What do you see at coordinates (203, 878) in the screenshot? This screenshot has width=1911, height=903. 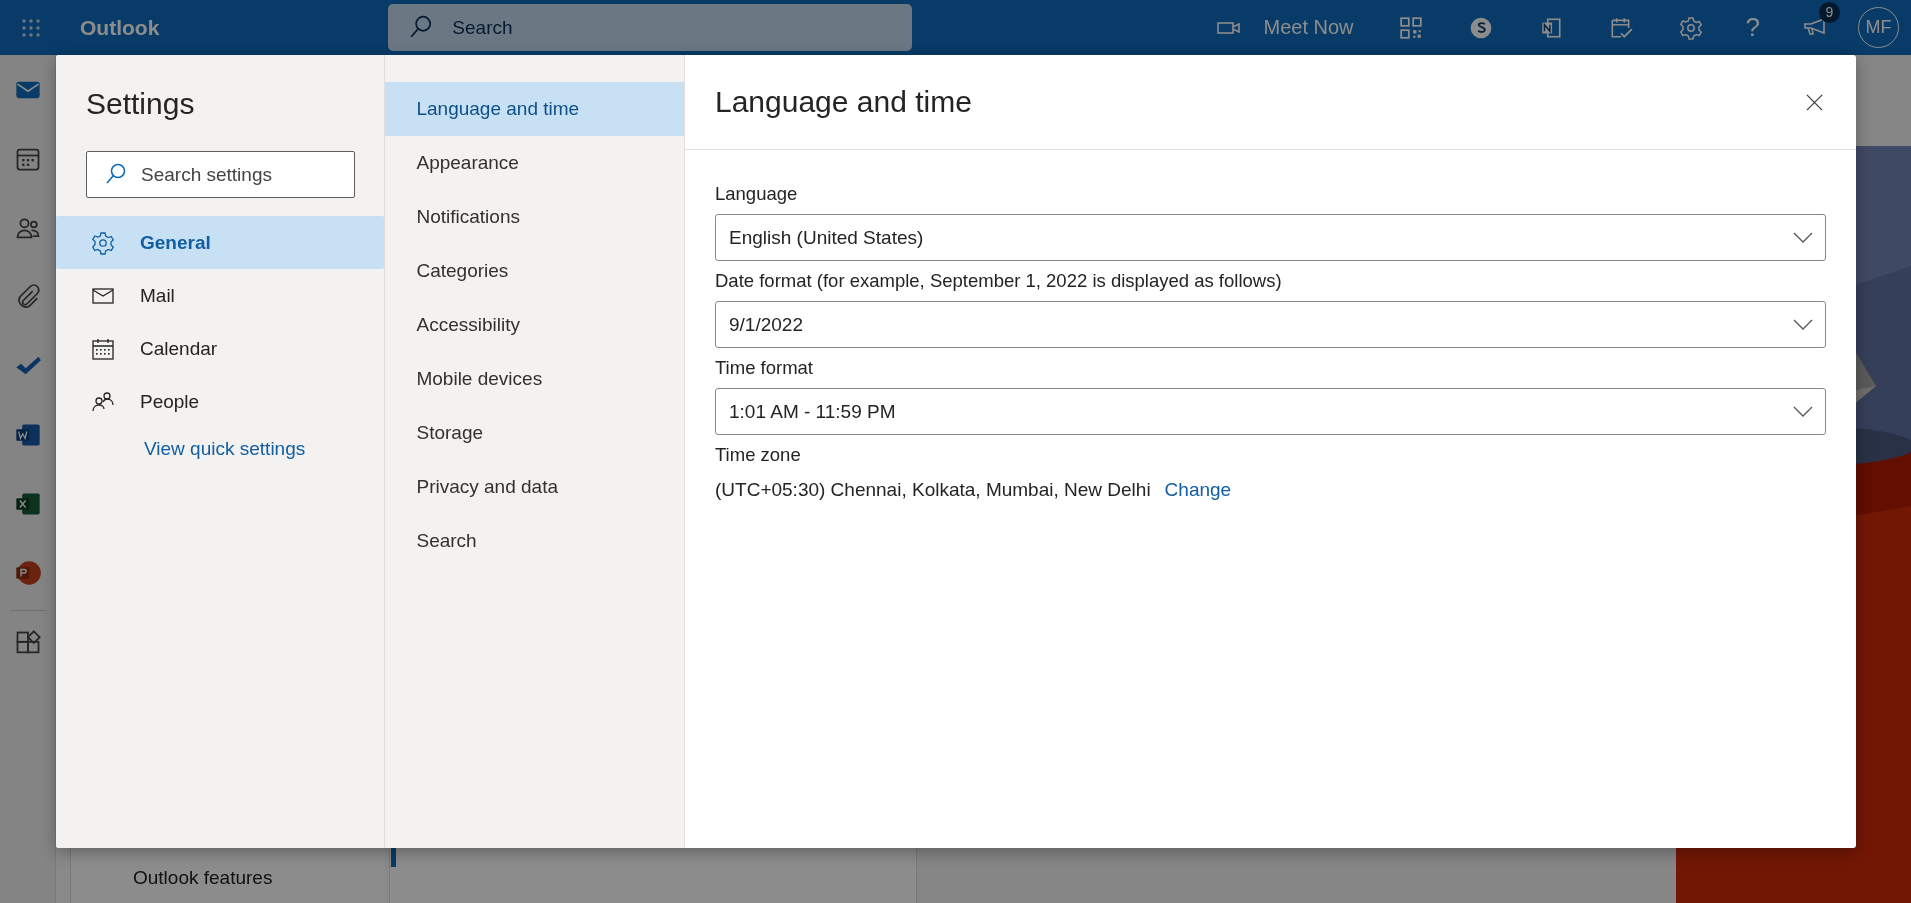 I see `promo-text: Outlook features` at bounding box center [203, 878].